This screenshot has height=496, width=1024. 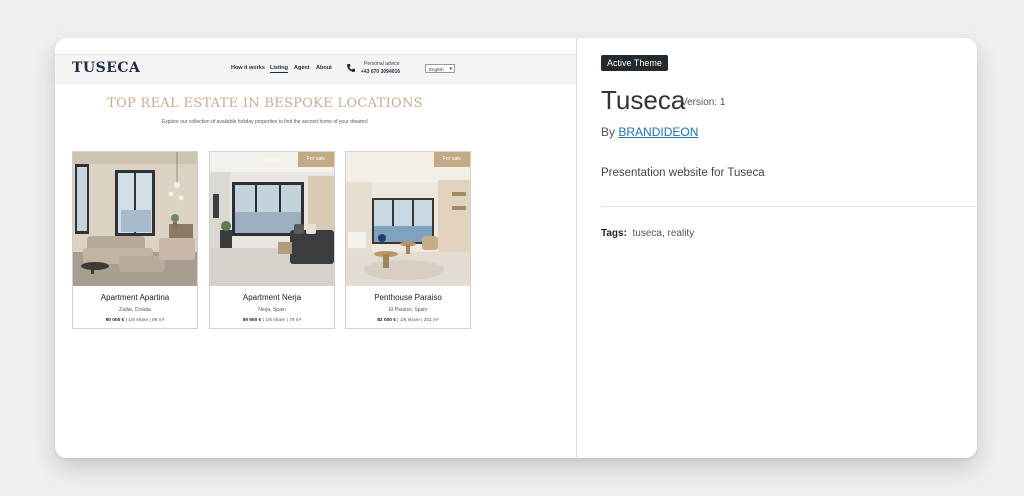 I want to click on listing-location: Nerja, Spain, so click(x=272, y=310).